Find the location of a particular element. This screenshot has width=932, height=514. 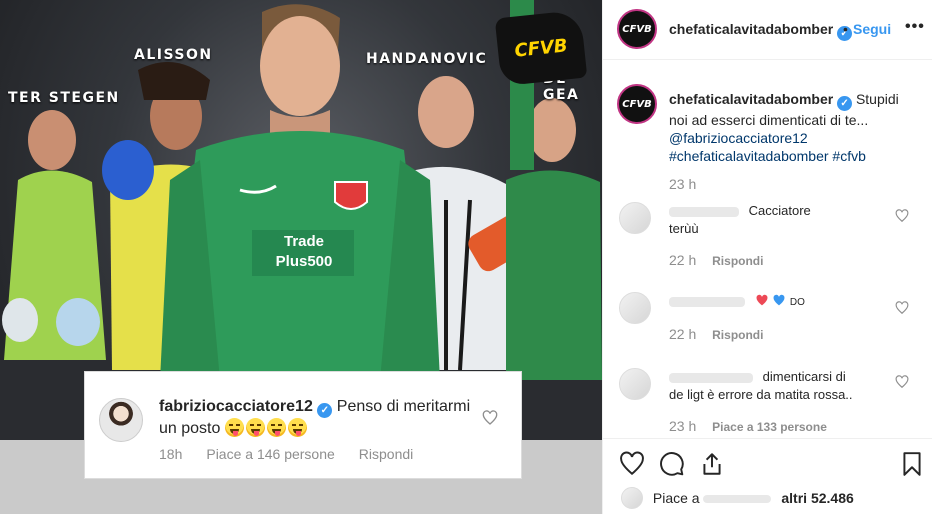

more-options-icon: ••• is located at coordinates (915, 27).